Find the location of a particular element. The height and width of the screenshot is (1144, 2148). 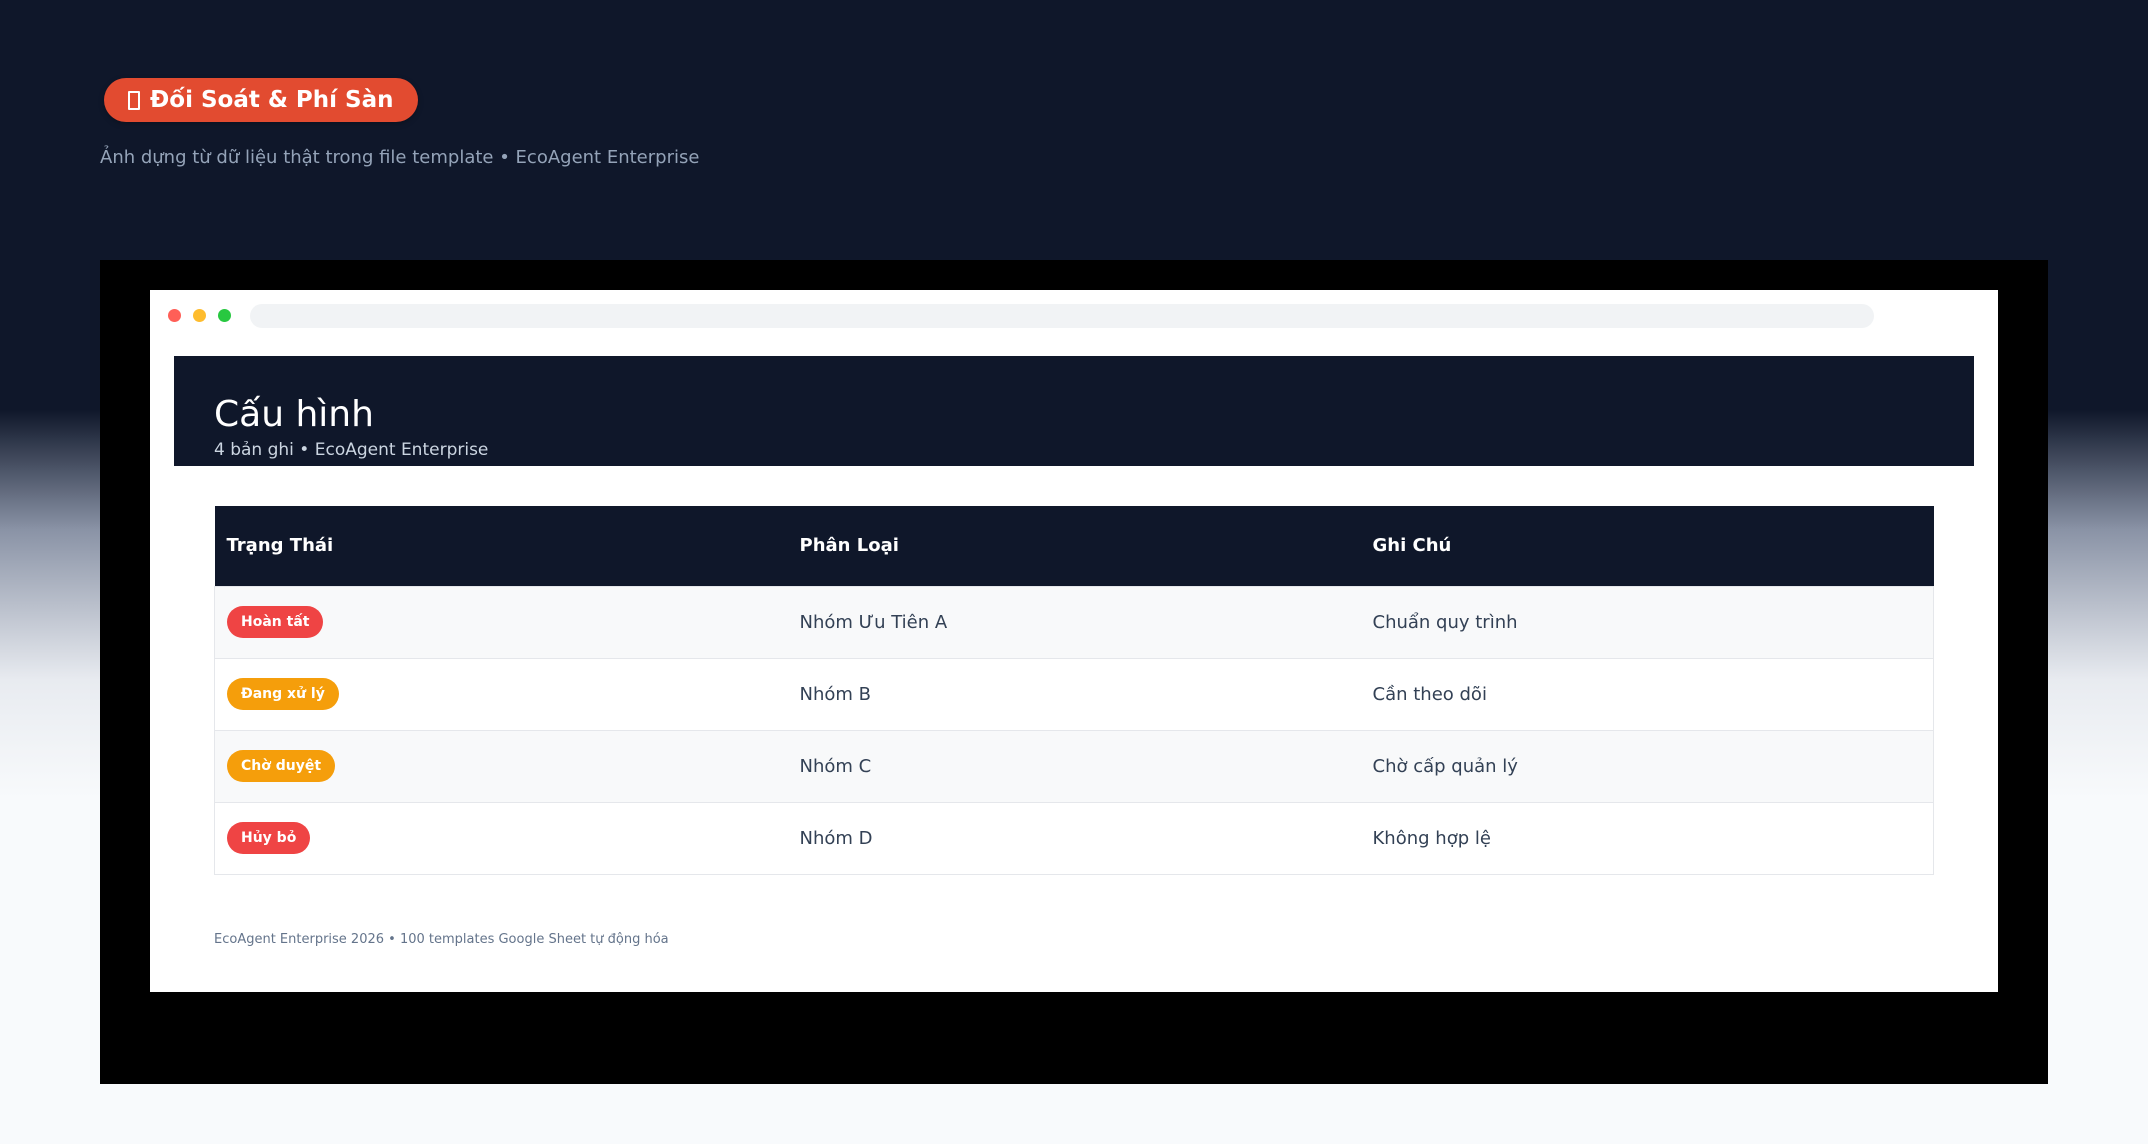

table-row: Đang xử lý Nhóm B Cần theo dõi is located at coordinates (1074, 693).